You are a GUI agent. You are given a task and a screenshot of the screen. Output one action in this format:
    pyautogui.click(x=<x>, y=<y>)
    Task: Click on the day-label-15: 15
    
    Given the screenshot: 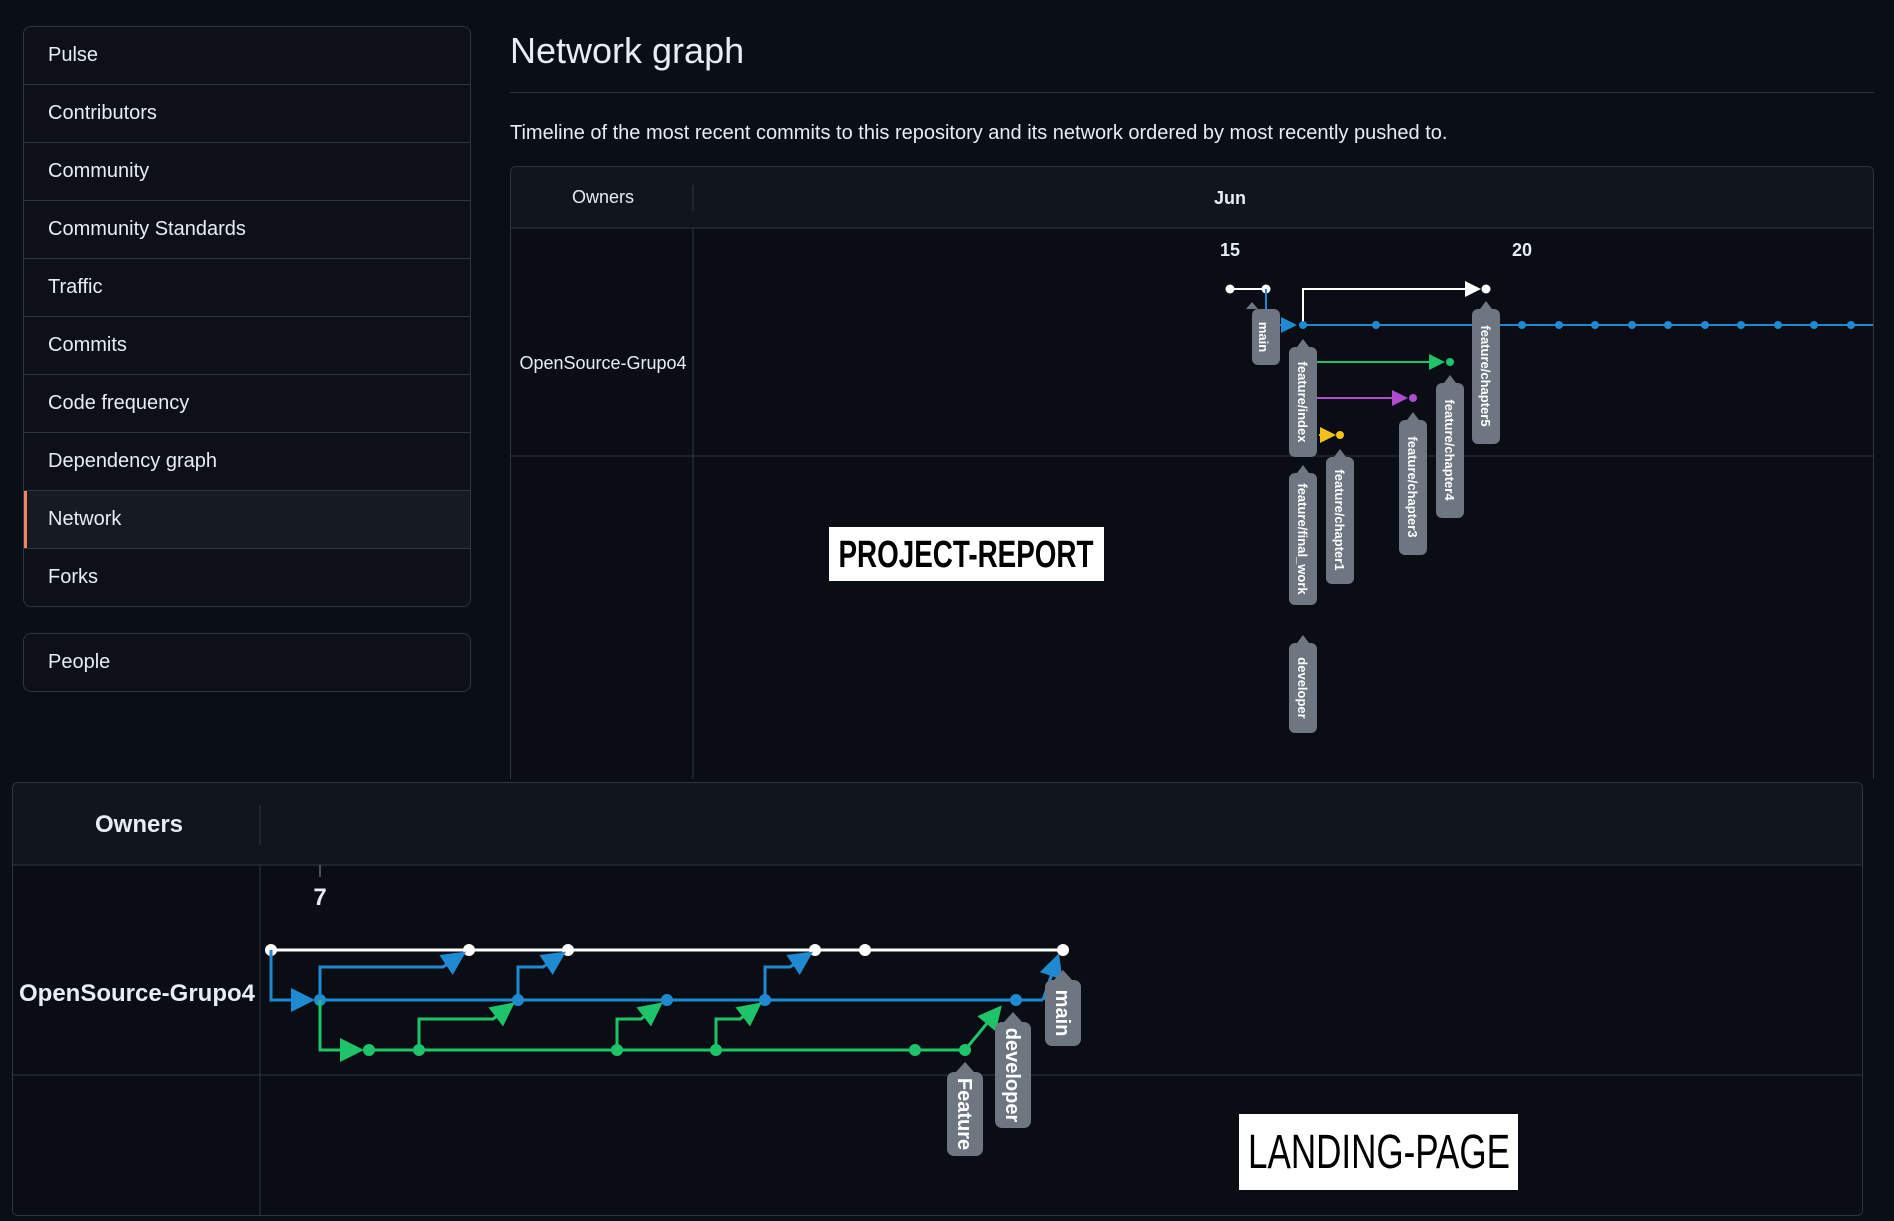 What is the action you would take?
    pyautogui.click(x=1230, y=250)
    